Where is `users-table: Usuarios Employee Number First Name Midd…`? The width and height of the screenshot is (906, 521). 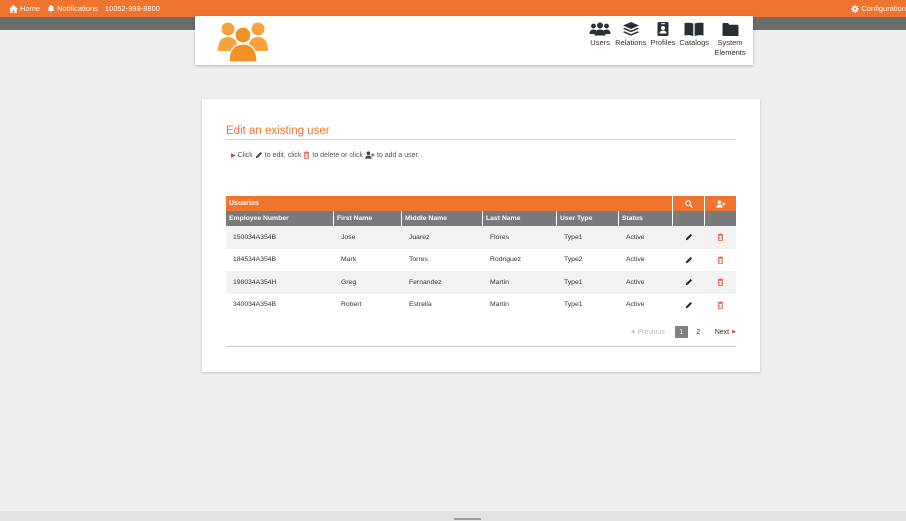
users-table: Usuarios Employee Number First Name Midd… is located at coordinates (481, 256).